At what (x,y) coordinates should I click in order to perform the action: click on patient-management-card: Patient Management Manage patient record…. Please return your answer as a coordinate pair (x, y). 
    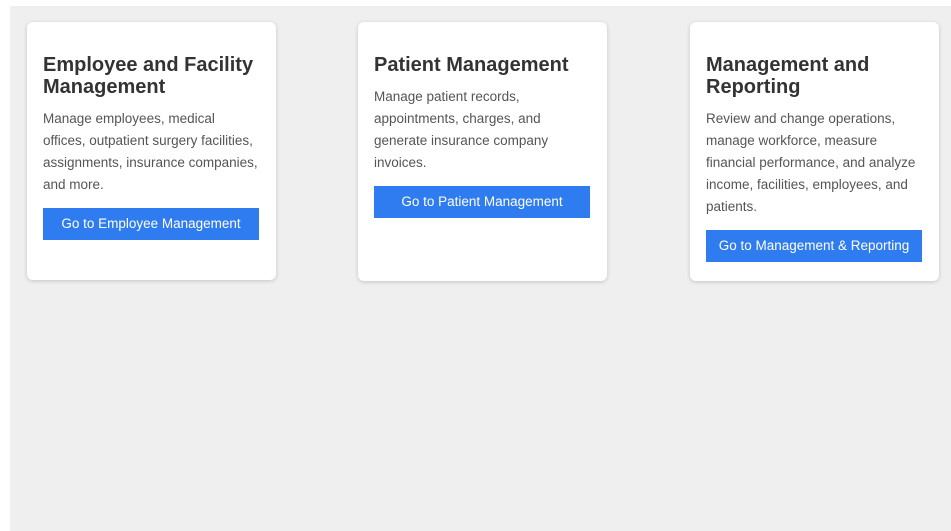
    Looking at the image, I should click on (482, 151).